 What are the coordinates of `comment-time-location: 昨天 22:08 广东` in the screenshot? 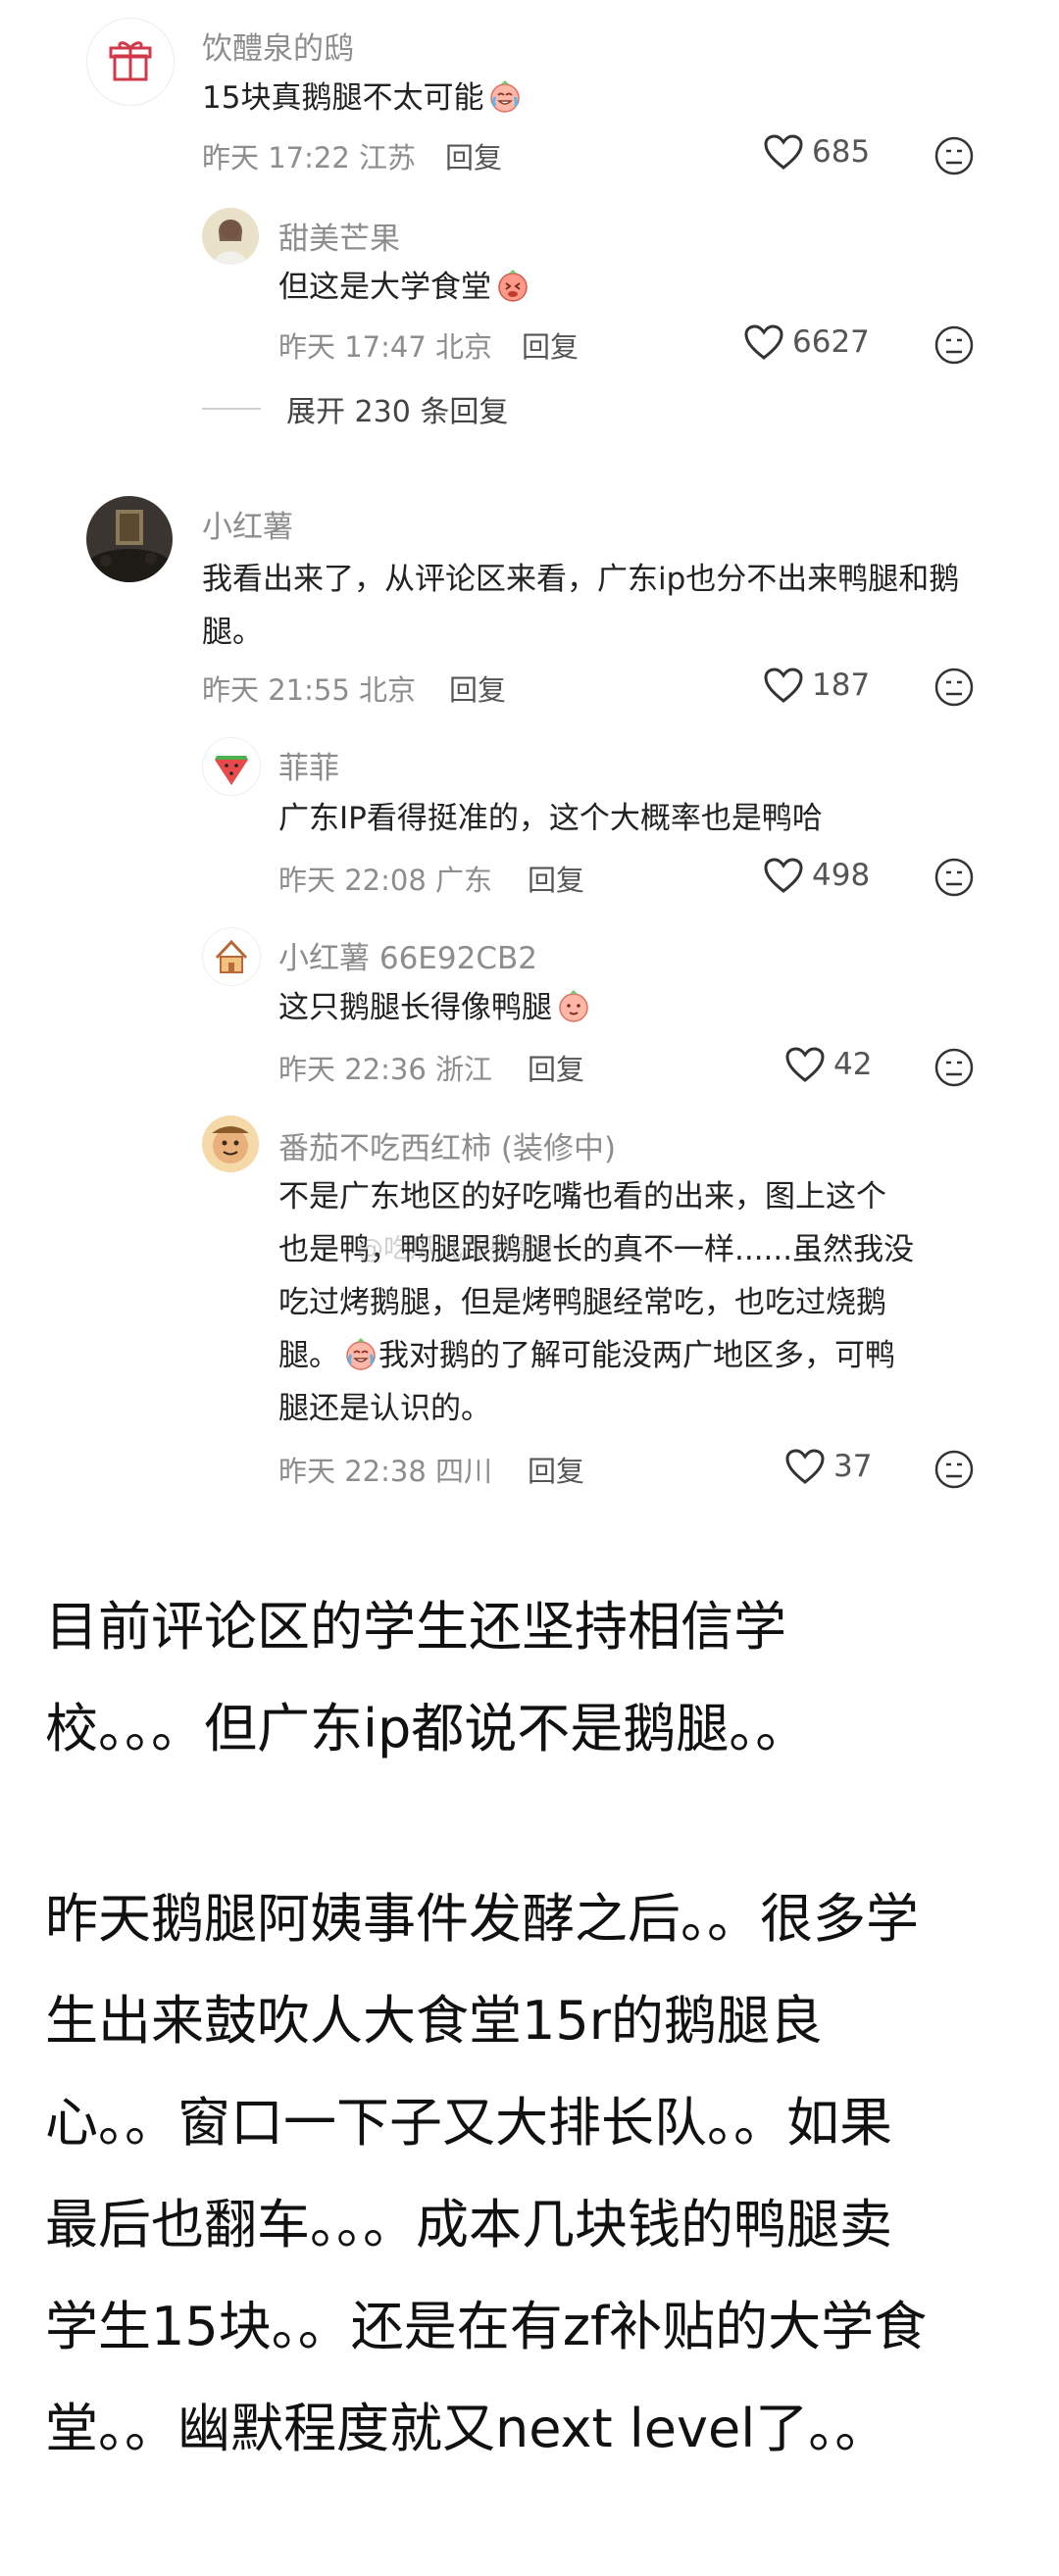 It's located at (385, 880).